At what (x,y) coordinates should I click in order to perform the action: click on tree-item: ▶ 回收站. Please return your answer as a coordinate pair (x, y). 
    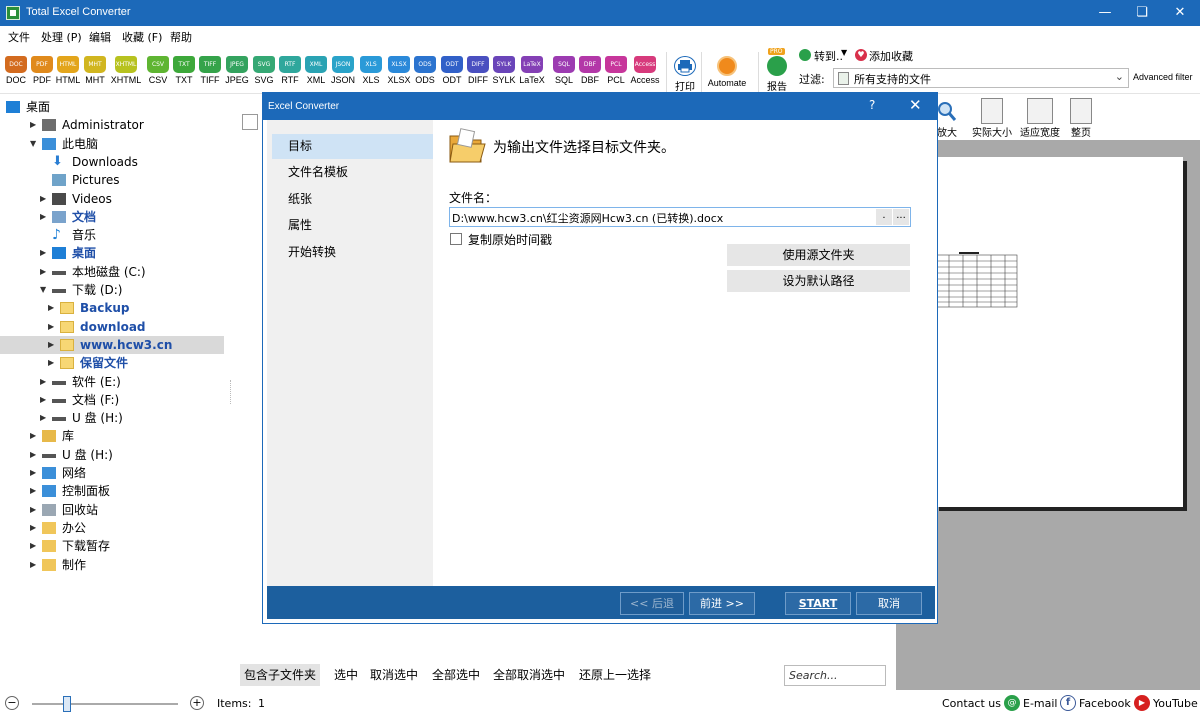
    Looking at the image, I should click on (112, 510).